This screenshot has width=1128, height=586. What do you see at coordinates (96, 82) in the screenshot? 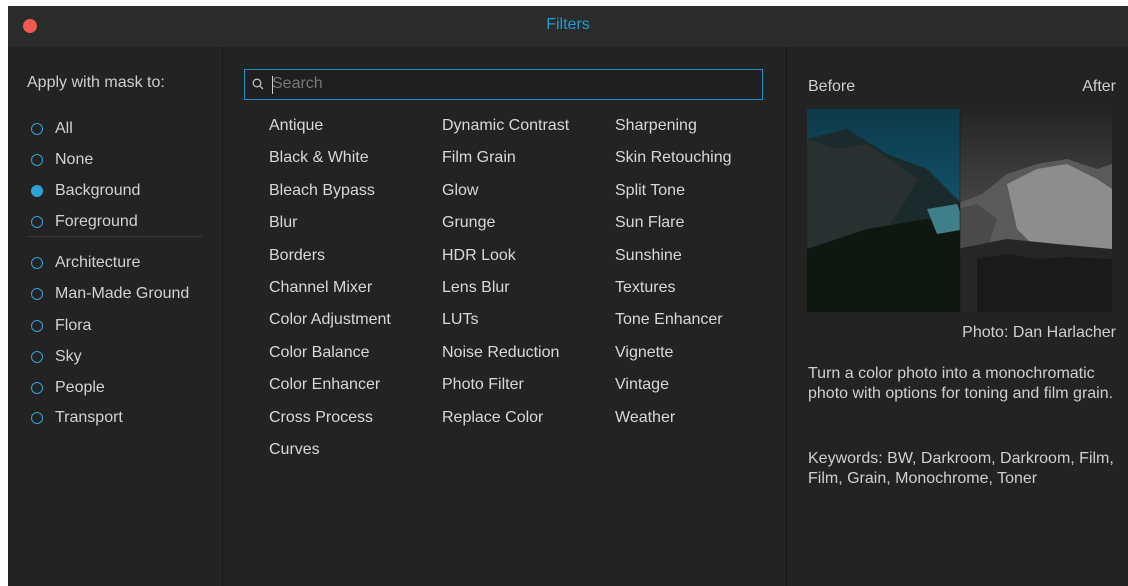
I see `mask-heading: Apply with mask to:` at bounding box center [96, 82].